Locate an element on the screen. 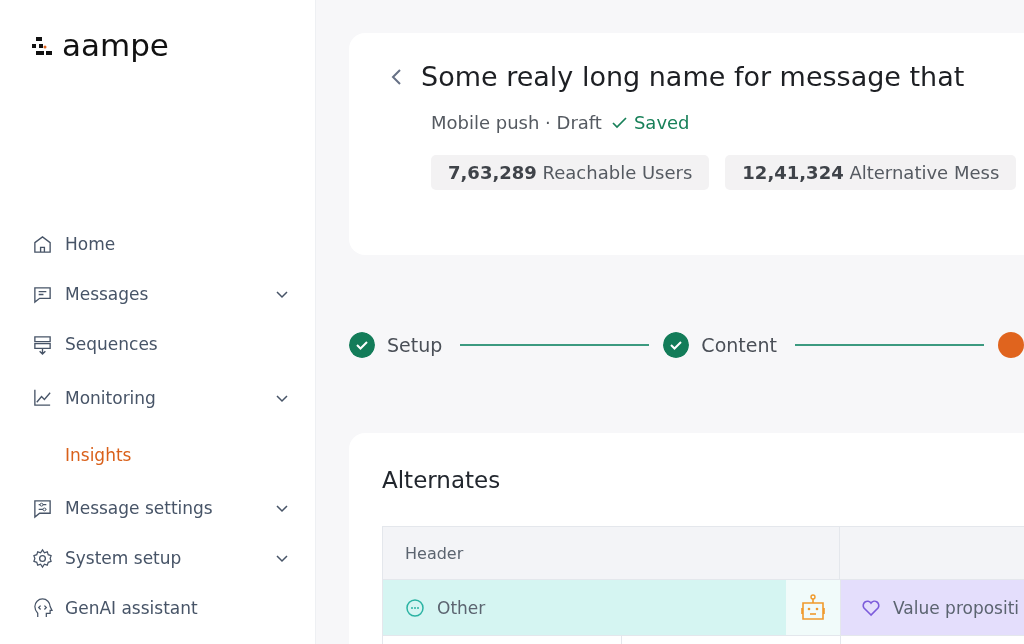 This screenshot has height=644, width=1024. heart-icon is located at coordinates (871, 607).